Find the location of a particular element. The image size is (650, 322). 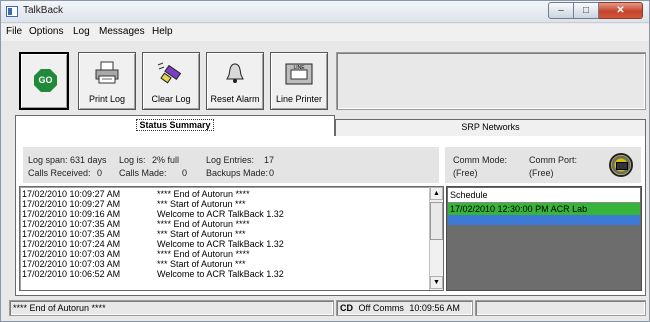

comm-port-label: Comm Port: is located at coordinates (553, 160).